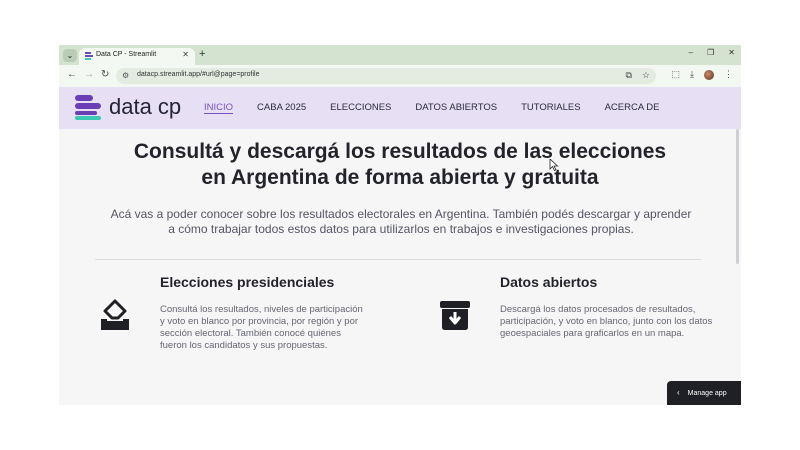  I want to click on back-icon: ←, so click(72, 74).